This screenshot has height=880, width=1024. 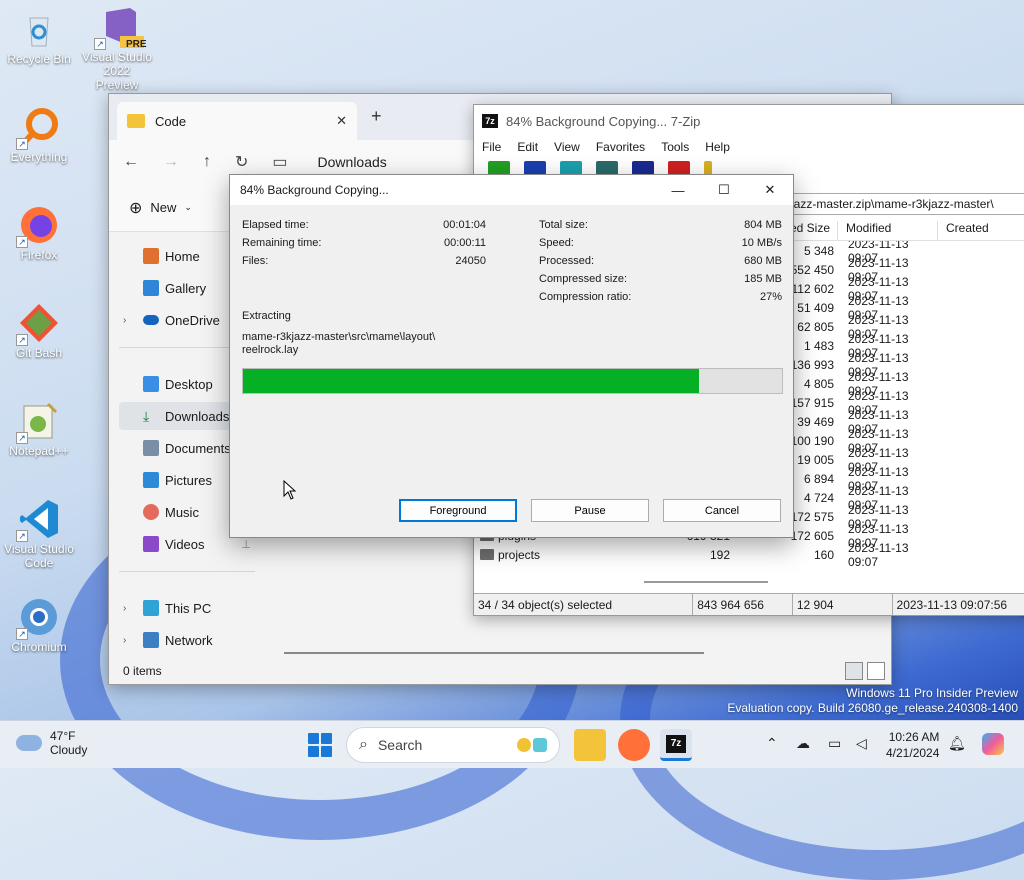 I want to click on mouse-cursor-icon, so click(x=290, y=490).